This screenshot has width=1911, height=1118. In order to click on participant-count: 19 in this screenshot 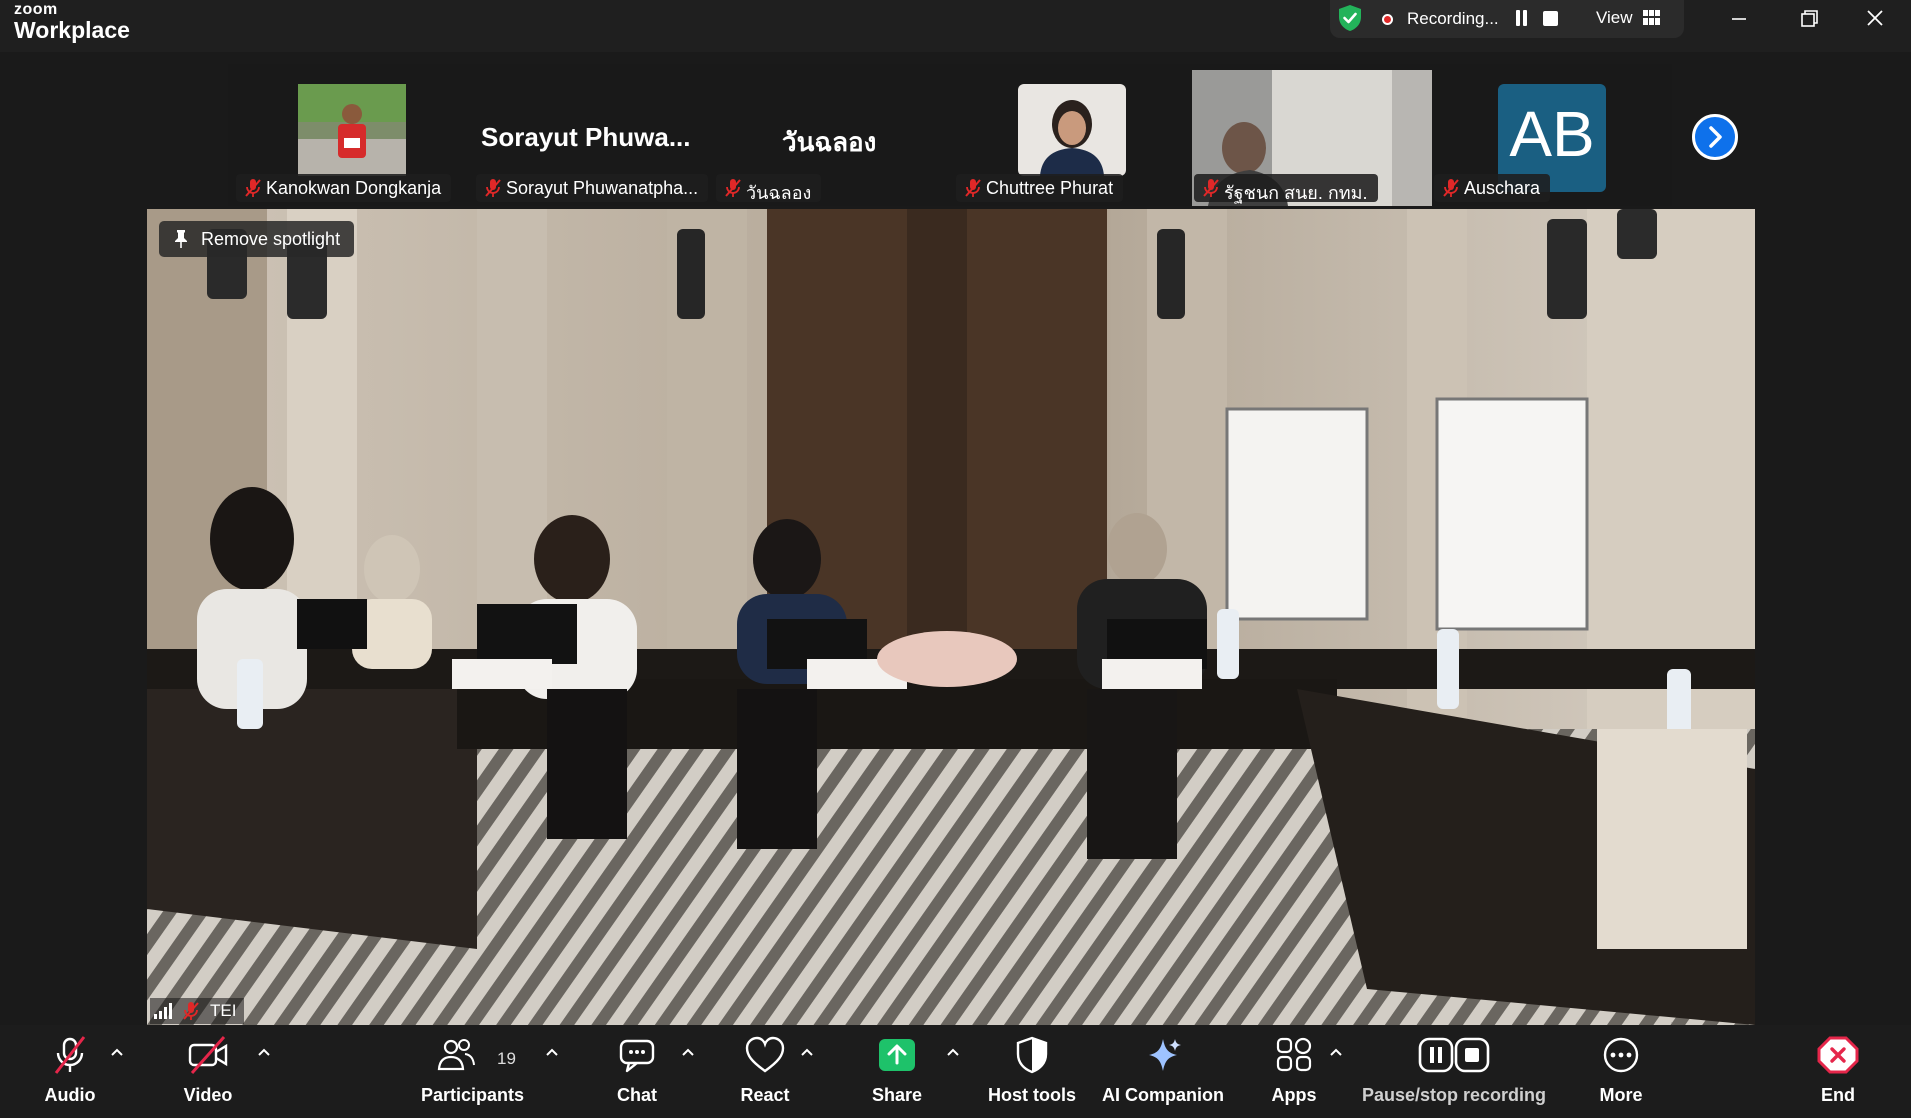, I will do `click(506, 1058)`.